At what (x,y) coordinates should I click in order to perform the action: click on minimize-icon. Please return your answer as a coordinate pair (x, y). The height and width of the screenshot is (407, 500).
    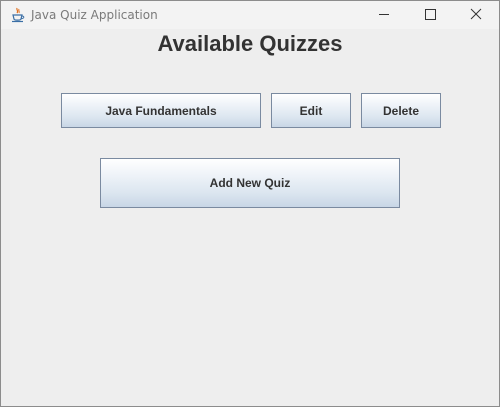
    Looking at the image, I should click on (384, 14).